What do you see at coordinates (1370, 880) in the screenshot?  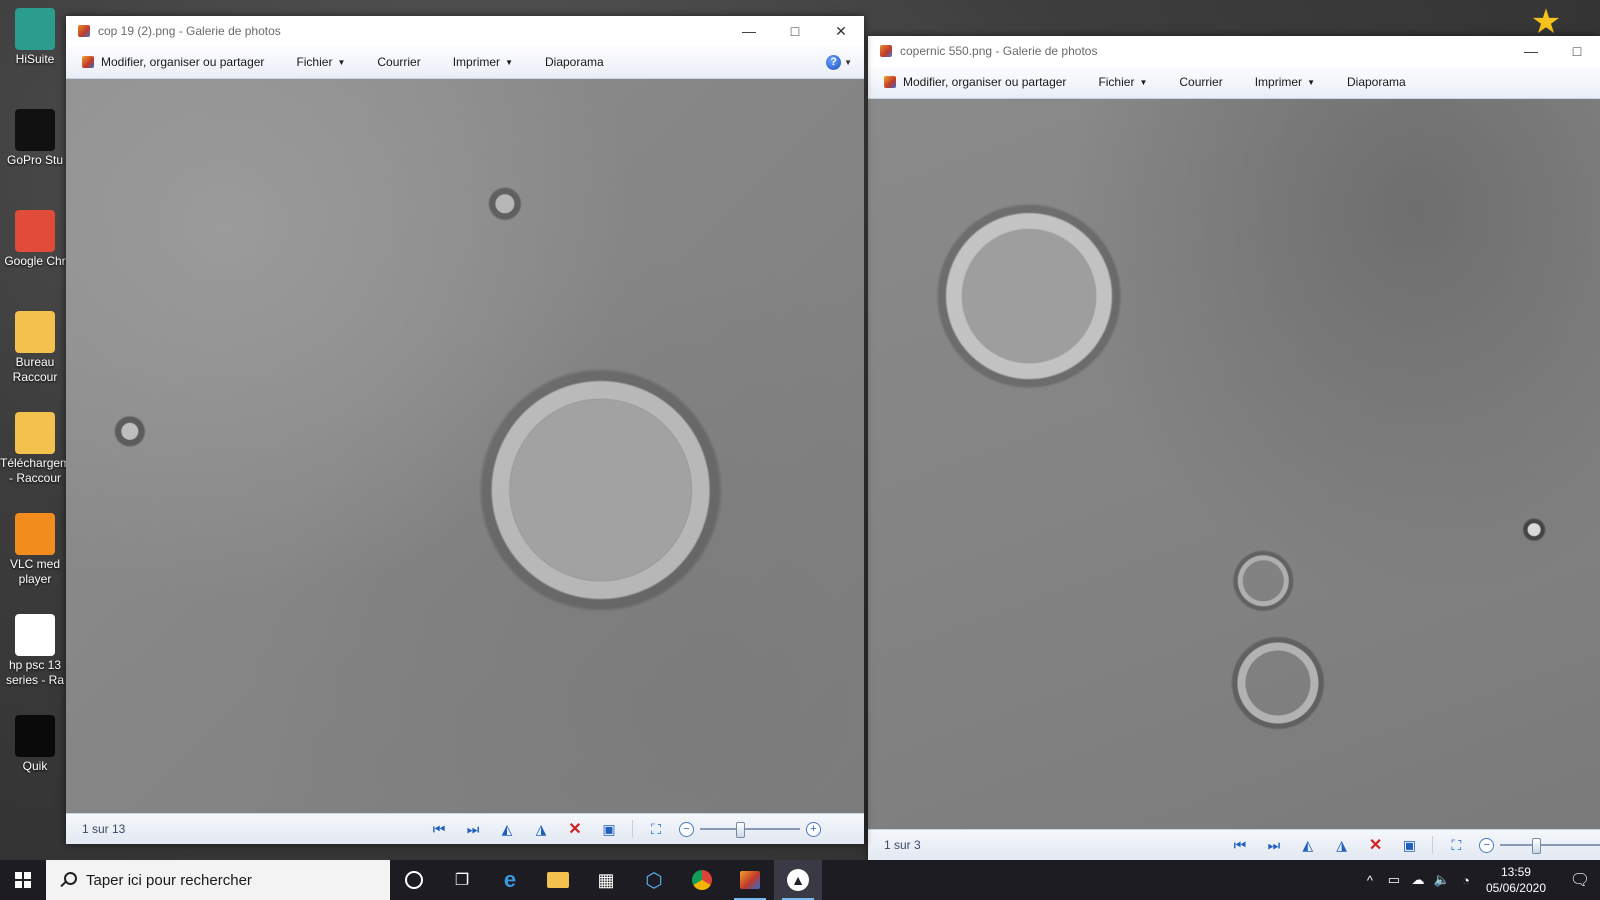 I see `show-hidden-icons-chevron-icon: ^` at bounding box center [1370, 880].